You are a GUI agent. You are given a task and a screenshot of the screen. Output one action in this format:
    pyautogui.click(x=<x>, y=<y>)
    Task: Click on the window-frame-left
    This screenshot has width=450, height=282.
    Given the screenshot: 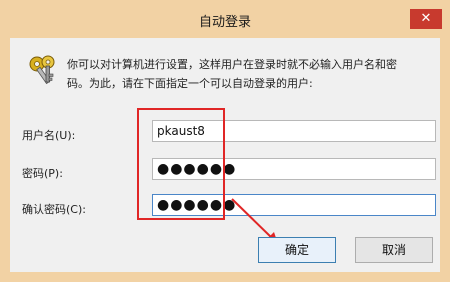 What is the action you would take?
    pyautogui.click(x=5, y=160)
    